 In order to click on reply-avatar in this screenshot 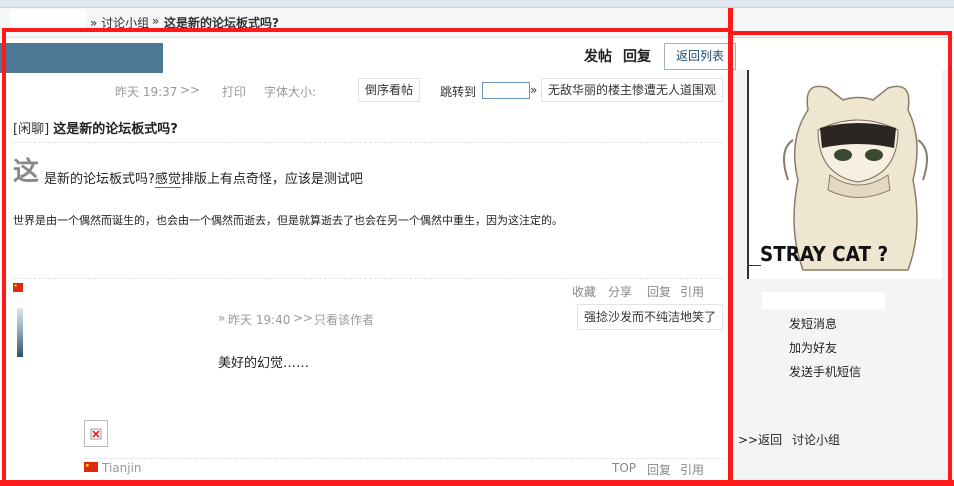, I will do `click(20, 332)`.